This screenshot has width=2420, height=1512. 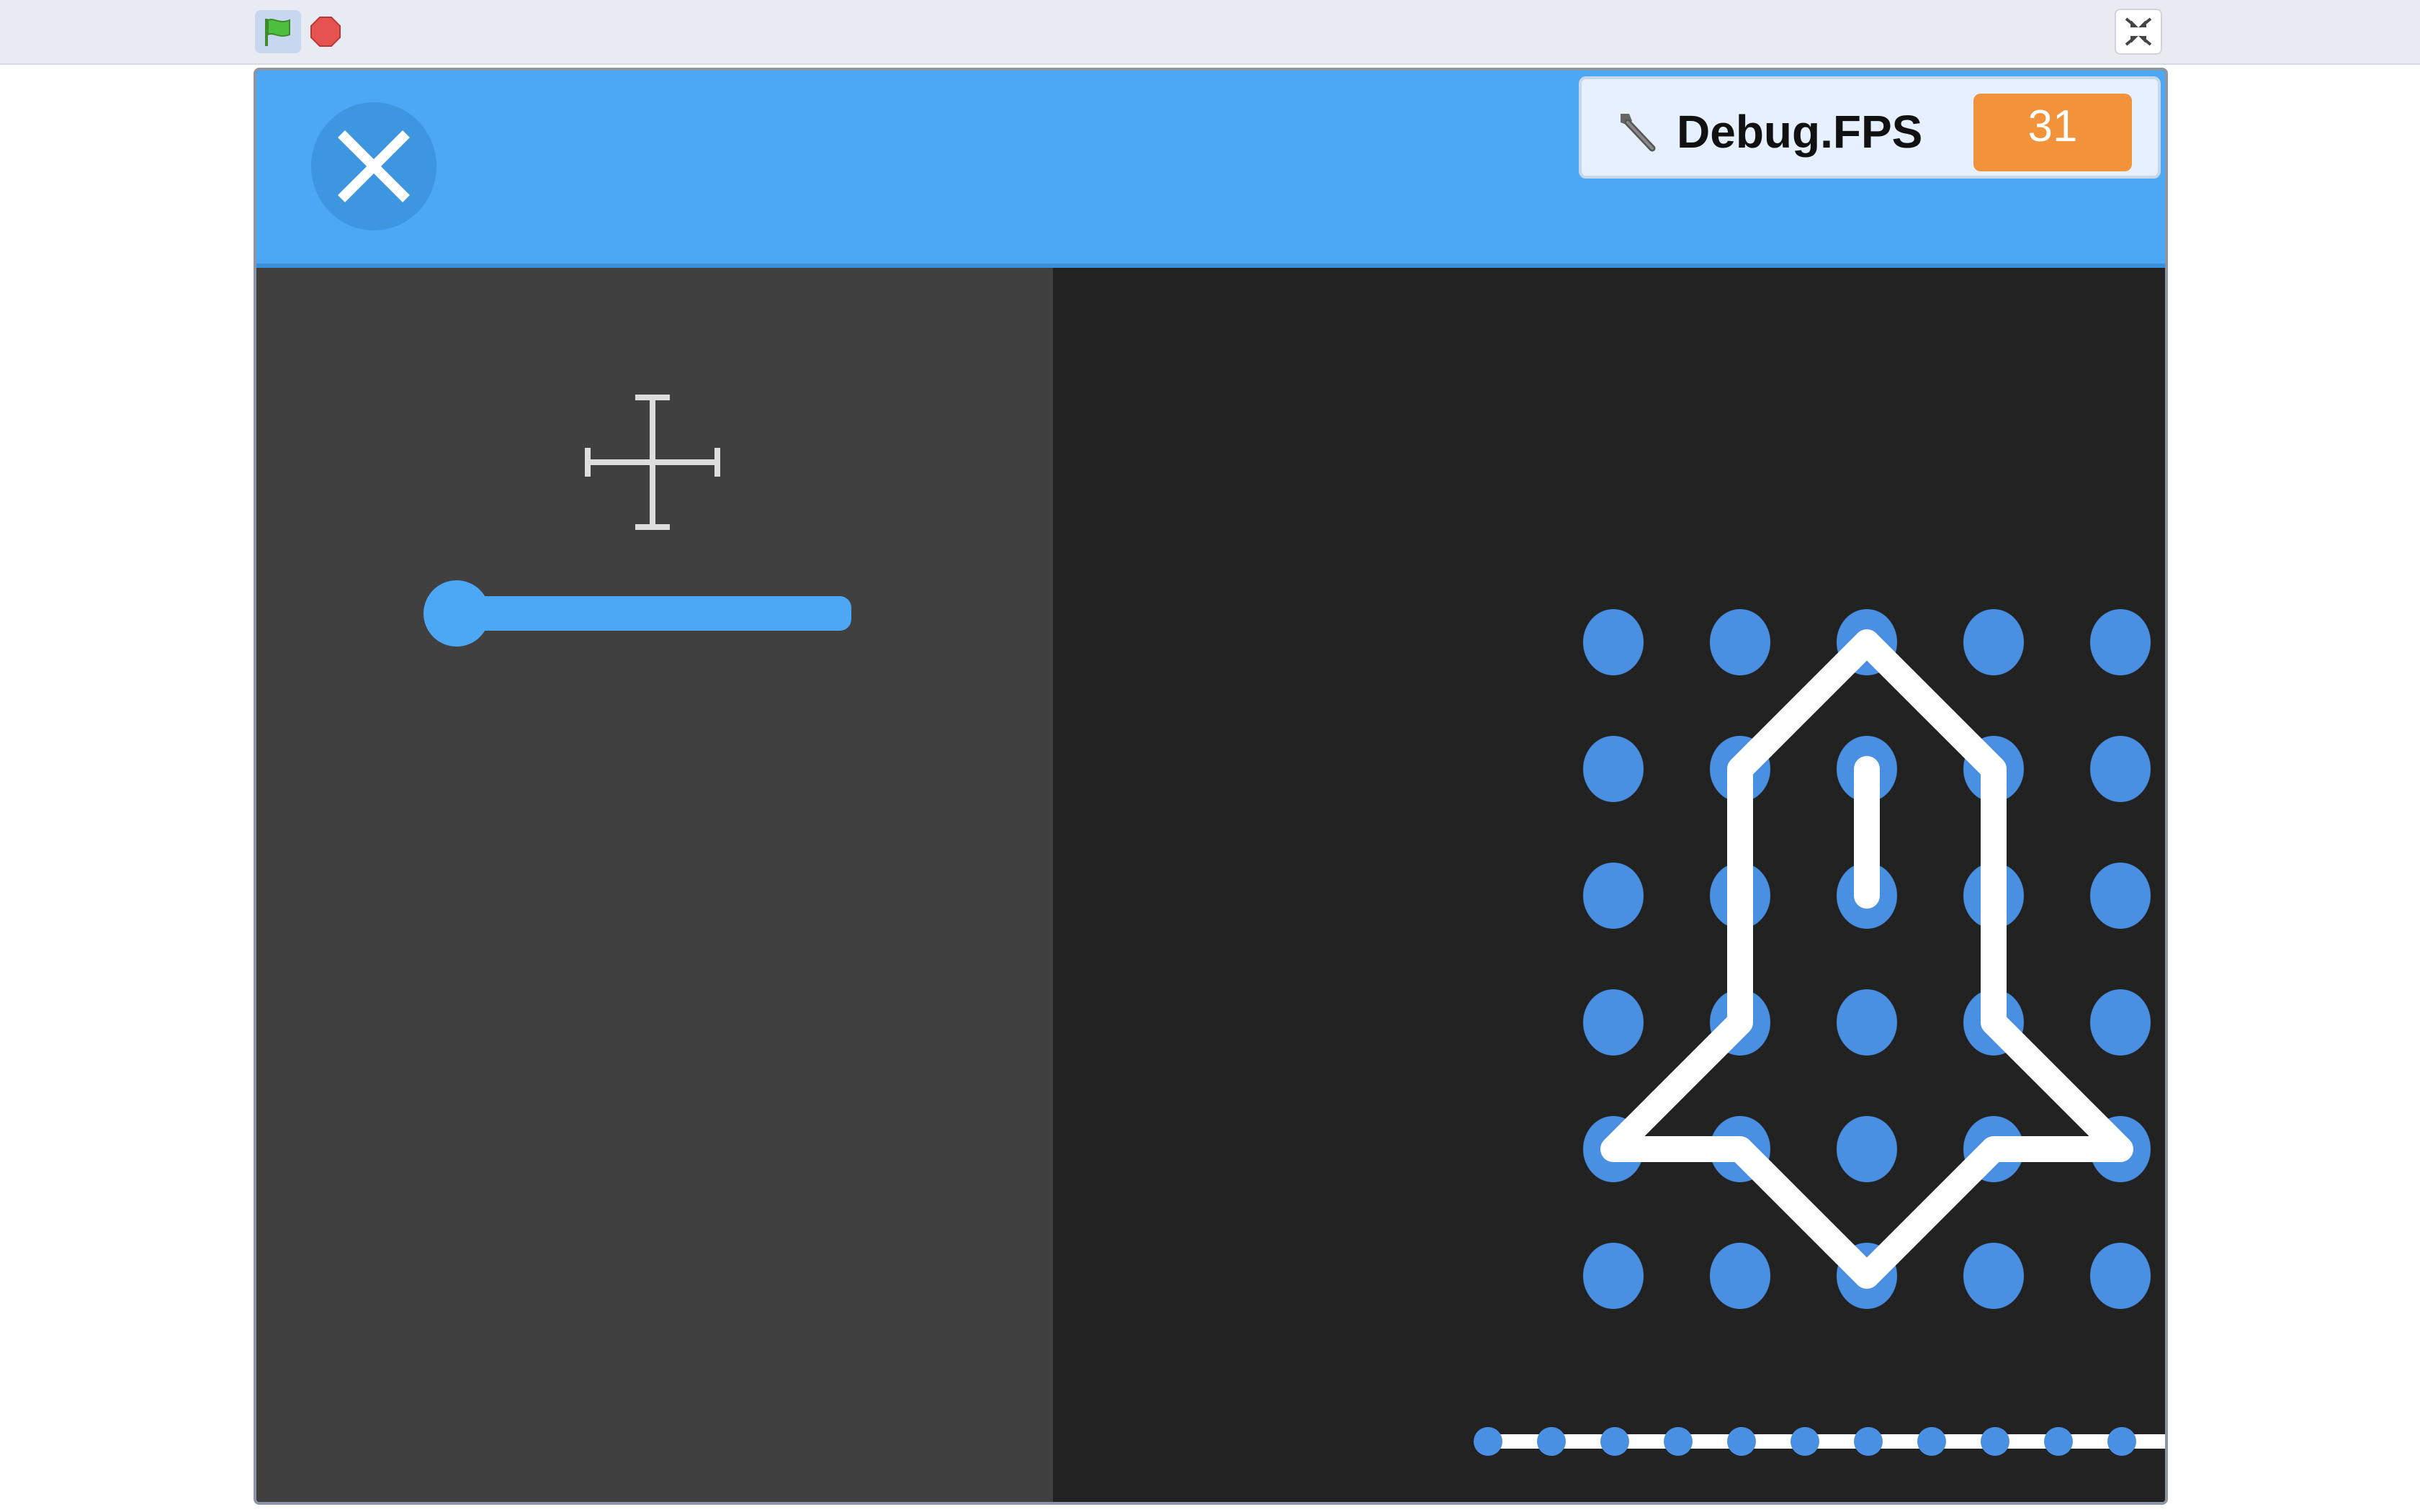 I want to click on move-icon, so click(x=653, y=462).